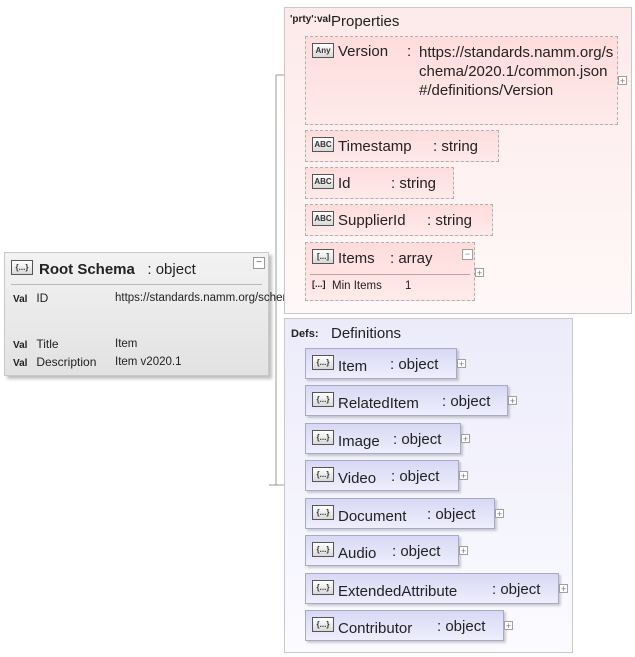 This screenshot has height=657, width=635. Describe the element at coordinates (357, 286) in the screenshot. I see `min-items-label: Min Items` at that location.